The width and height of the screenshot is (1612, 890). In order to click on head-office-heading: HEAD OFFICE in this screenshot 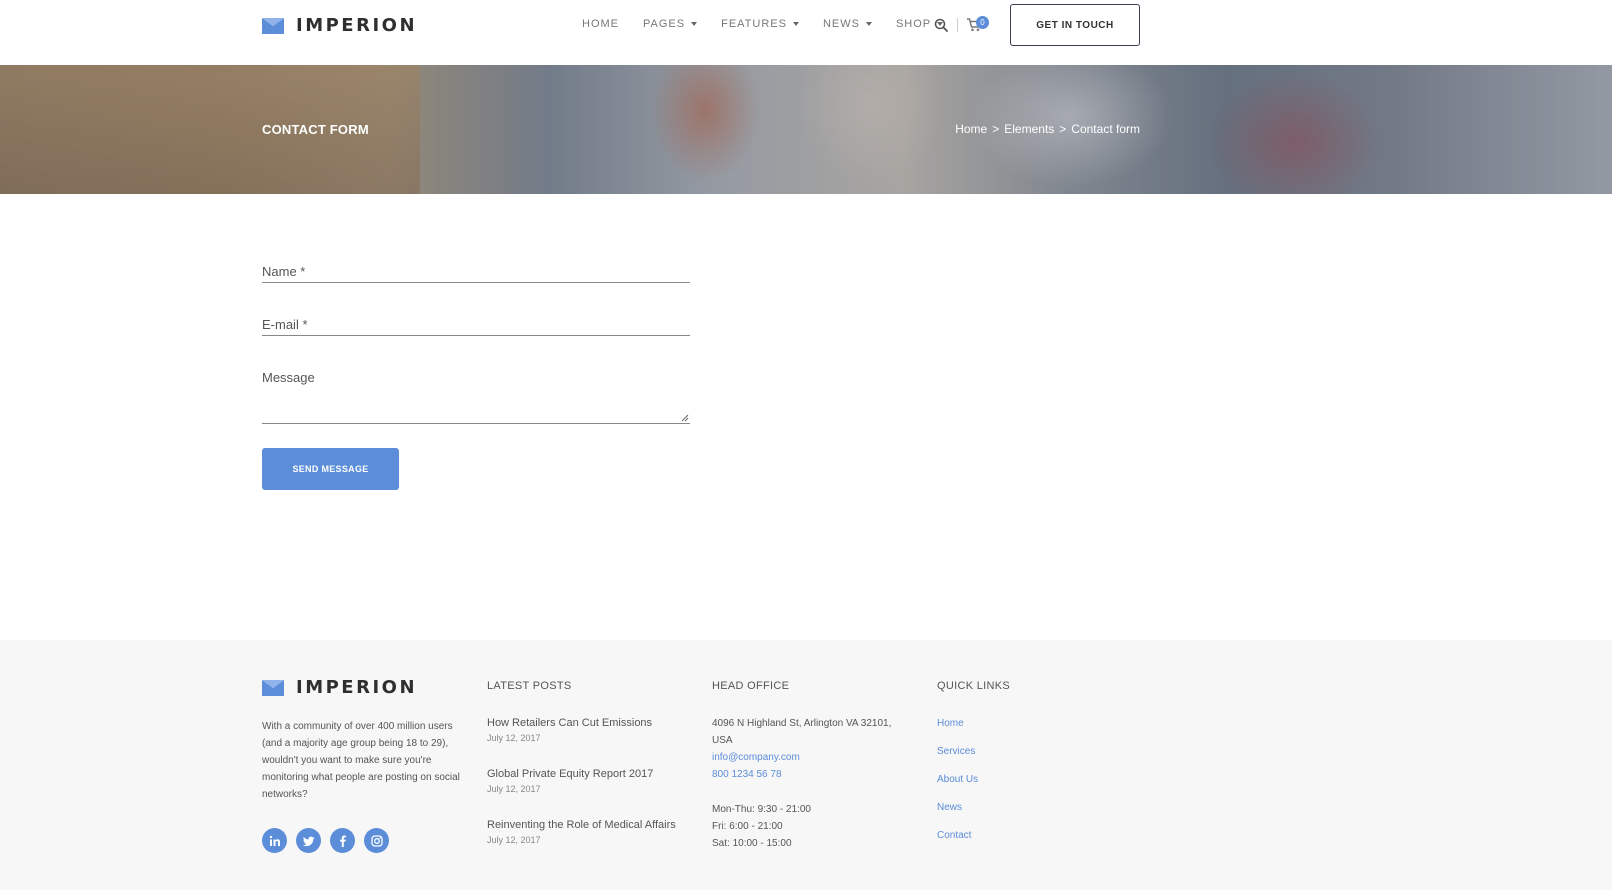, I will do `click(751, 686)`.